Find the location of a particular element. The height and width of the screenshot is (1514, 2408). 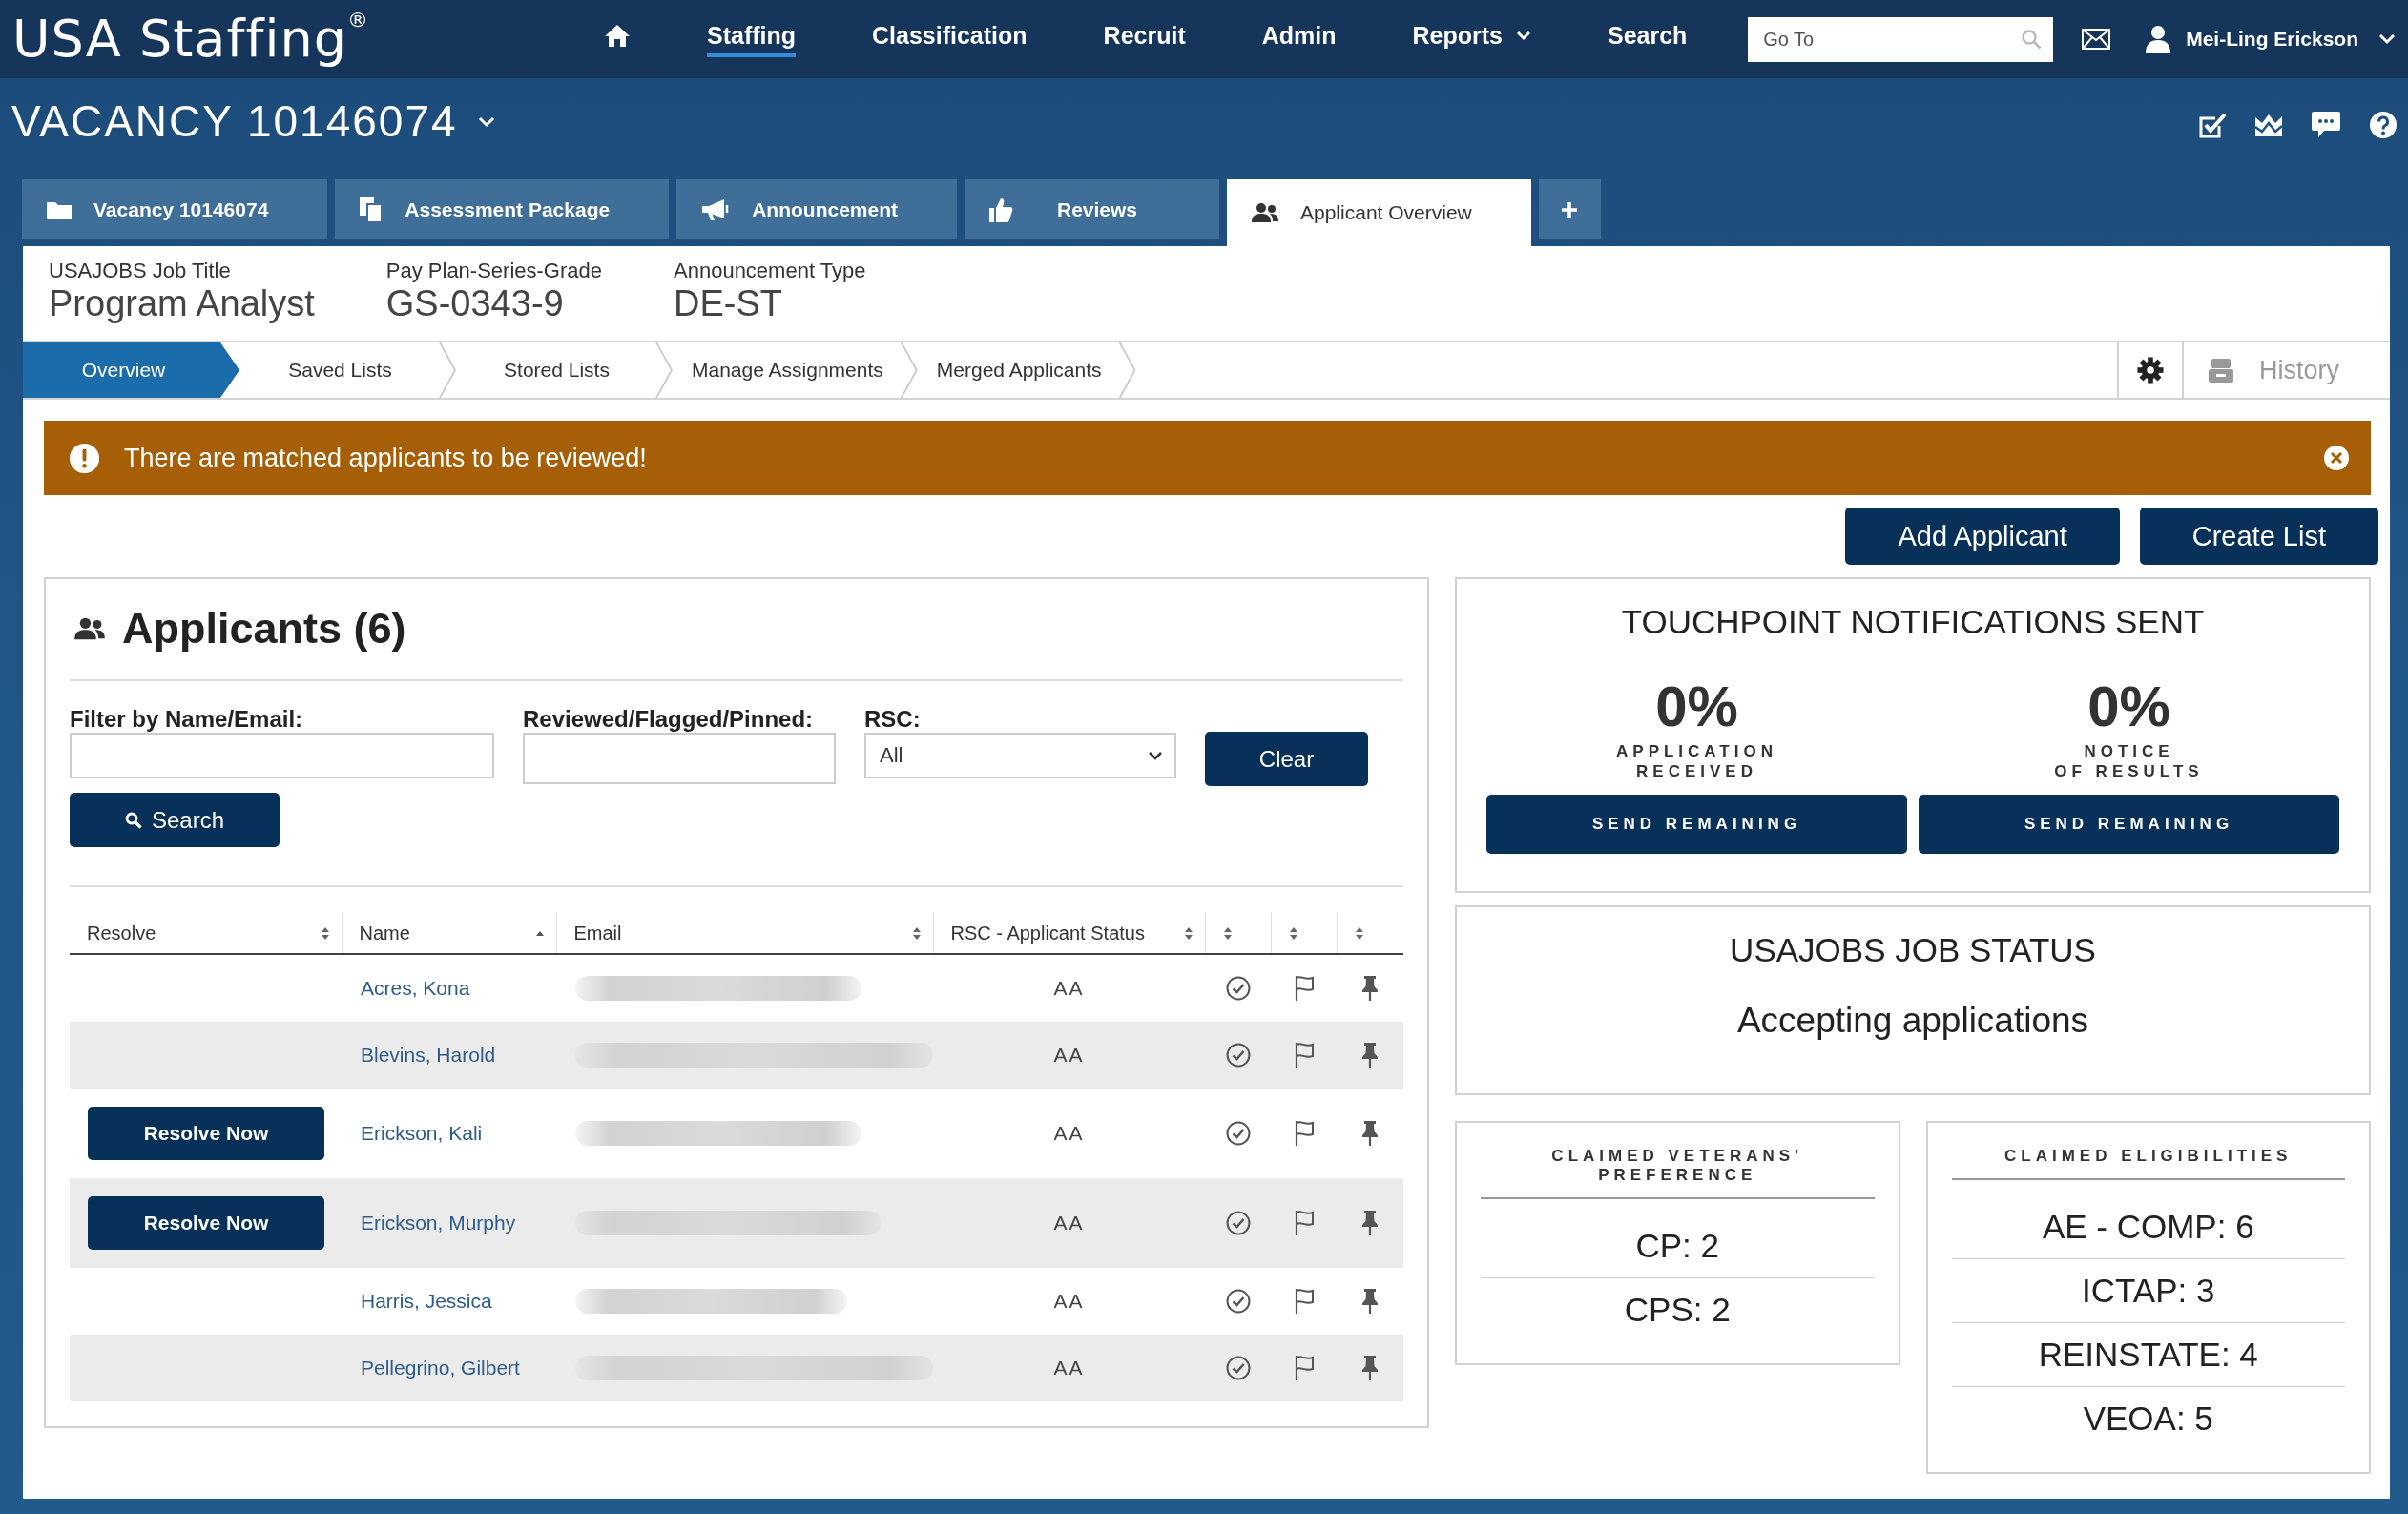

search-button: Search is located at coordinates (175, 820).